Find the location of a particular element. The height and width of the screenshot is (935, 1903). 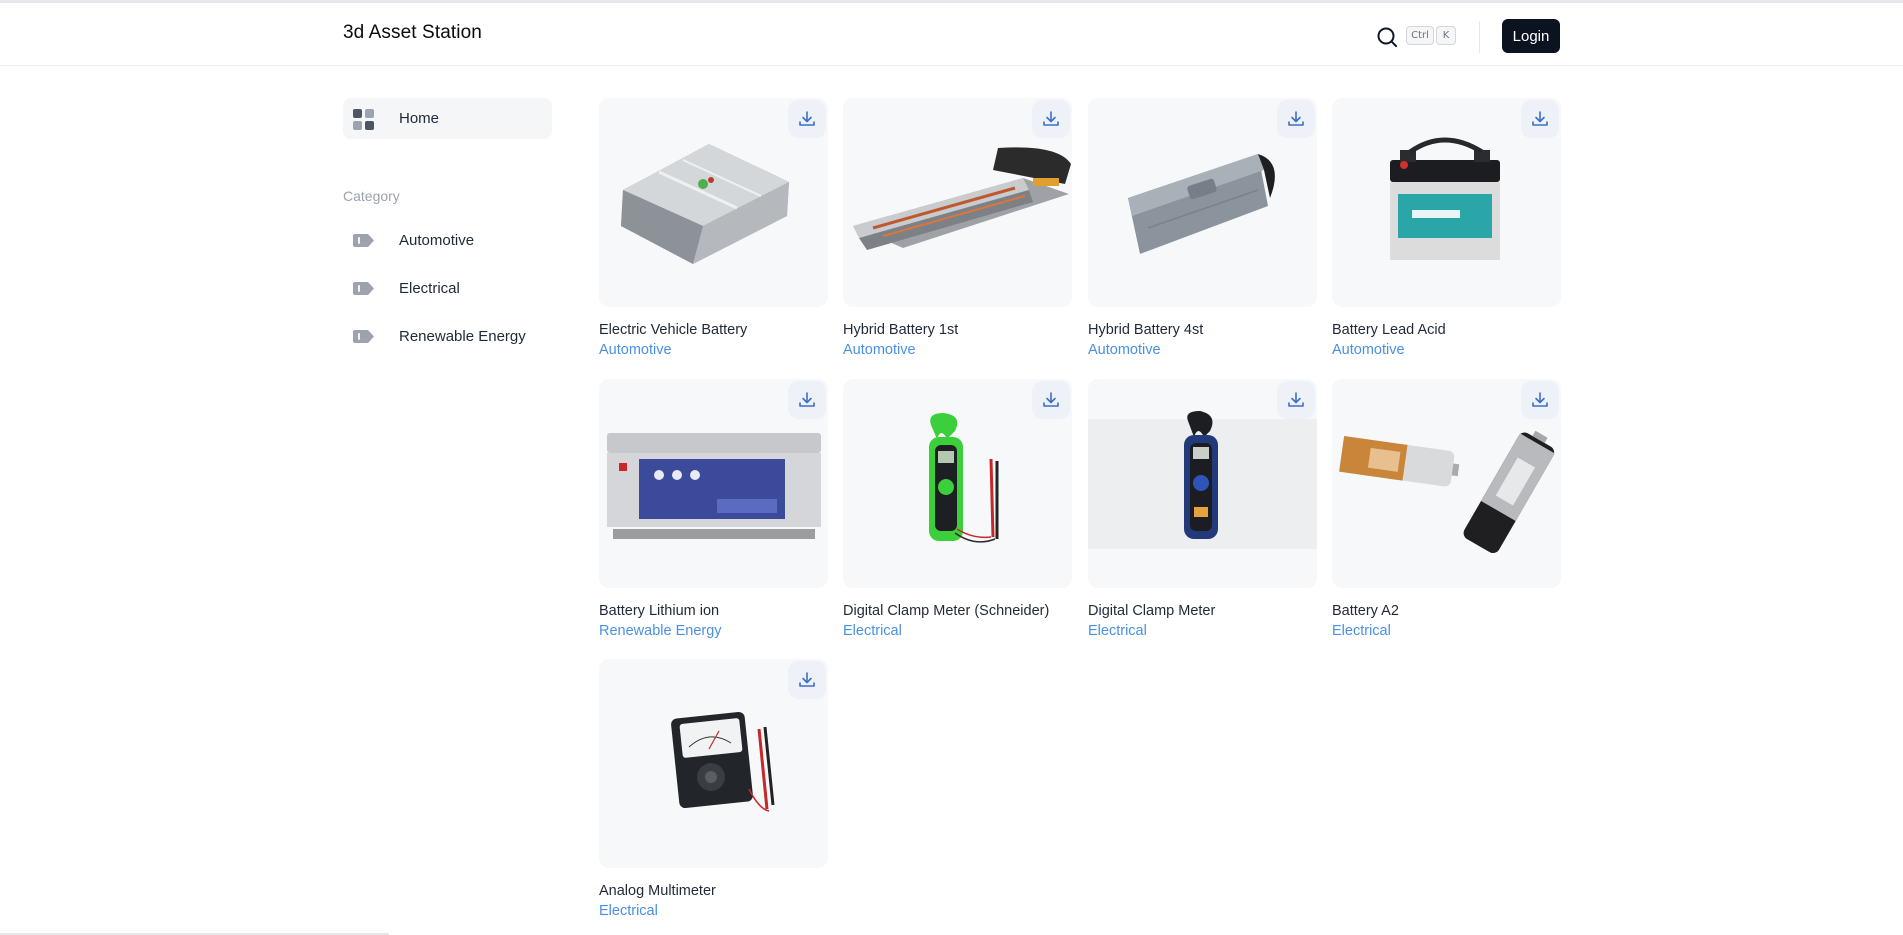

sidebar-item-electrical: Electrical is located at coordinates (447, 289).